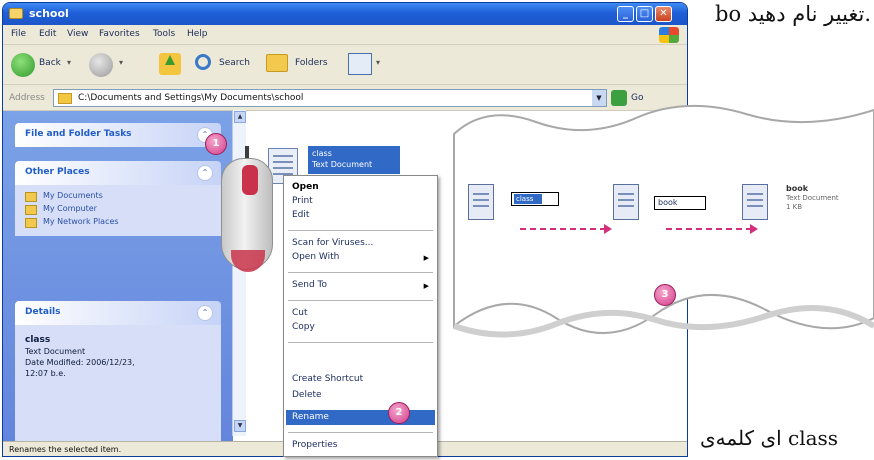  What do you see at coordinates (234, 63) in the screenshot?
I see `search-button: Search` at bounding box center [234, 63].